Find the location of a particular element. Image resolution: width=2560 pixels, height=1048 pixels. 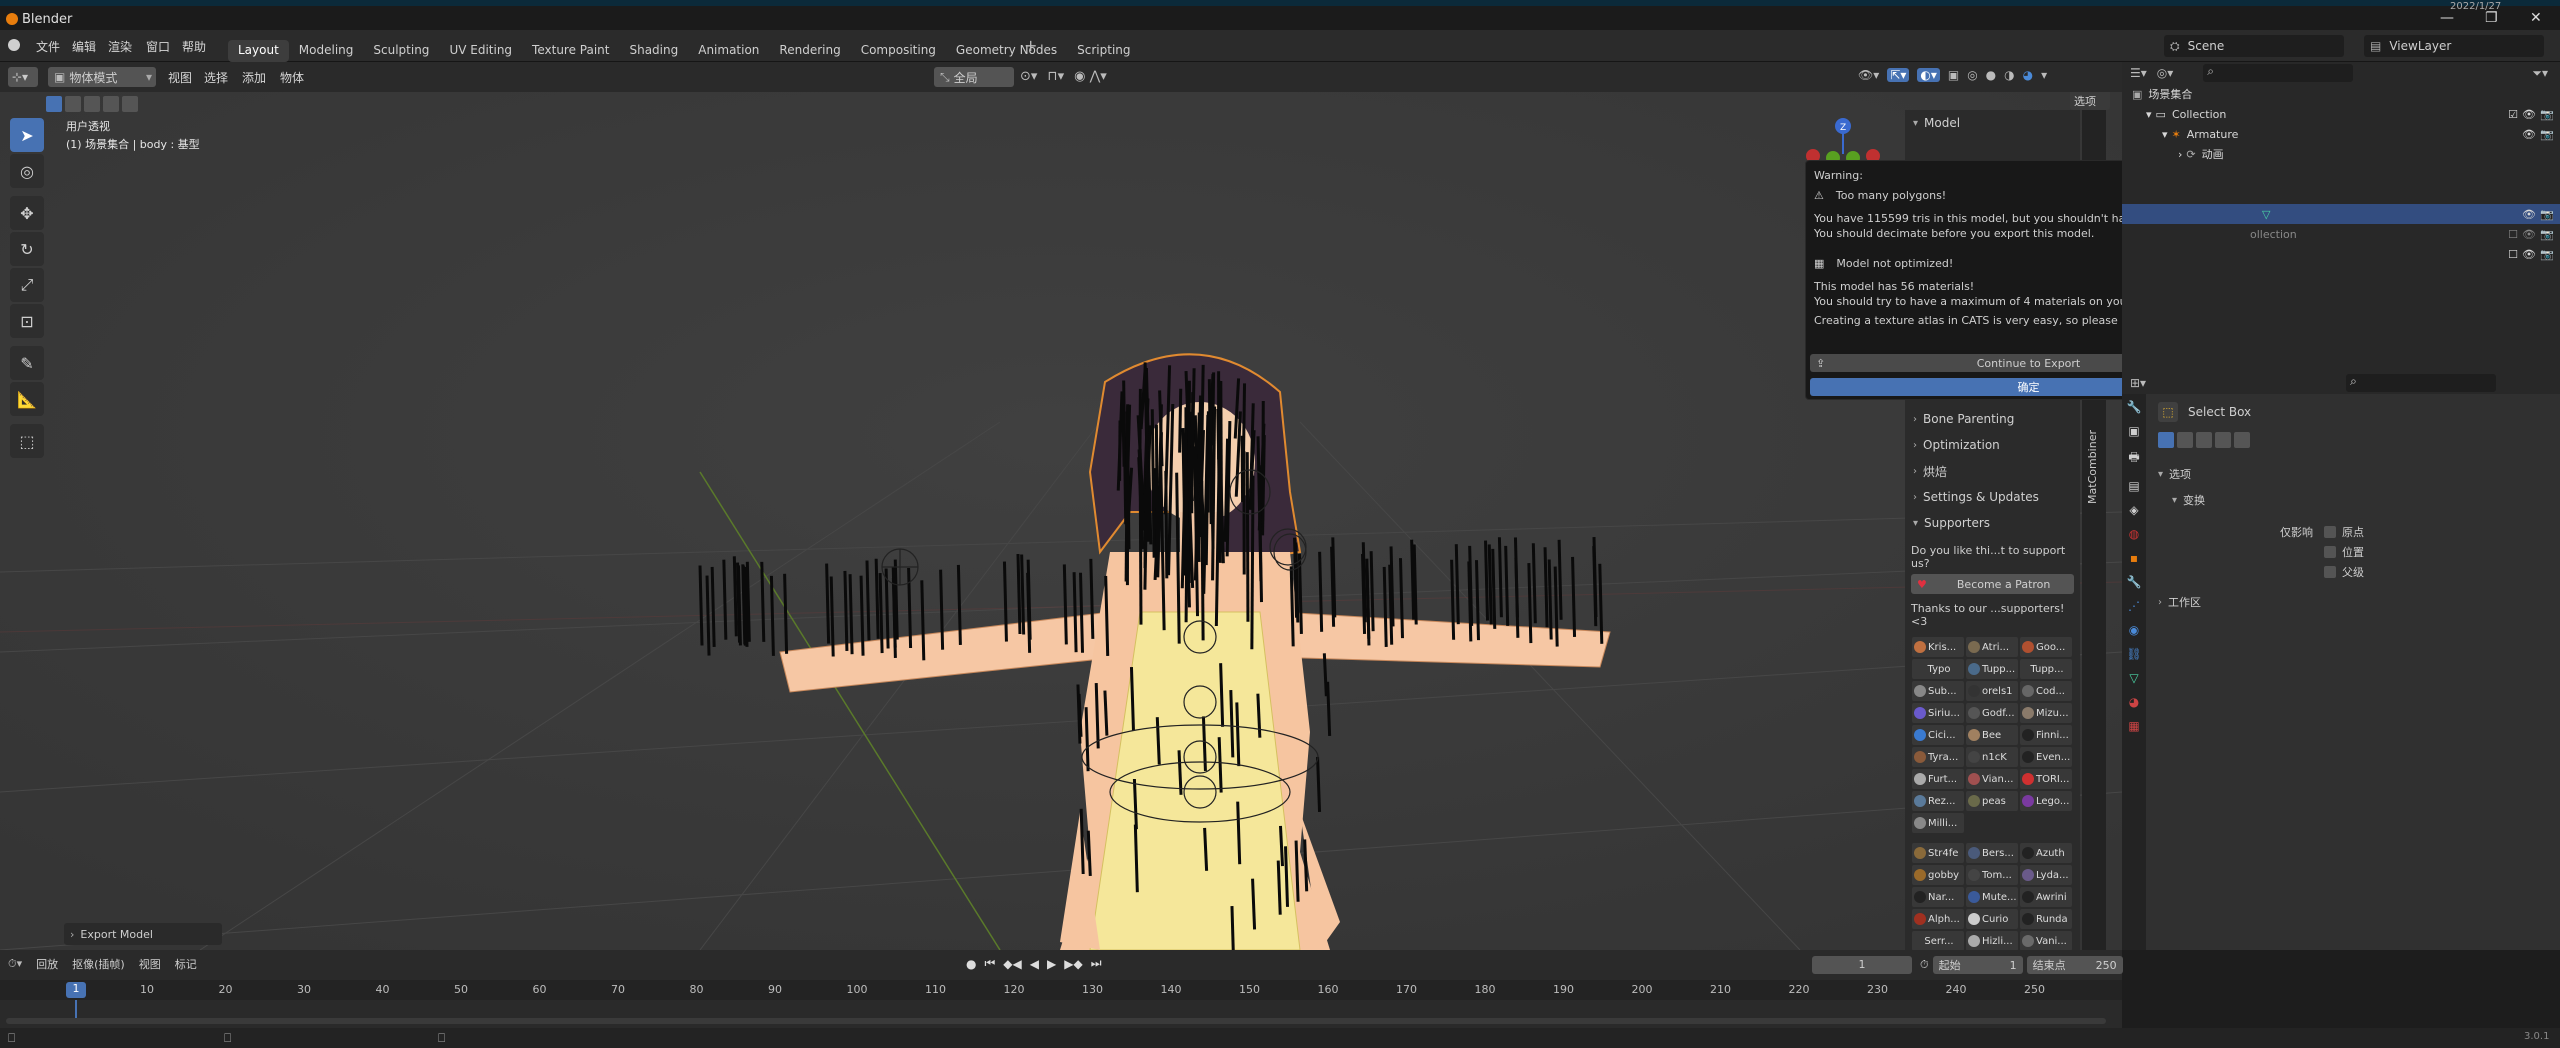

record-icon: ● is located at coordinates (971, 964).